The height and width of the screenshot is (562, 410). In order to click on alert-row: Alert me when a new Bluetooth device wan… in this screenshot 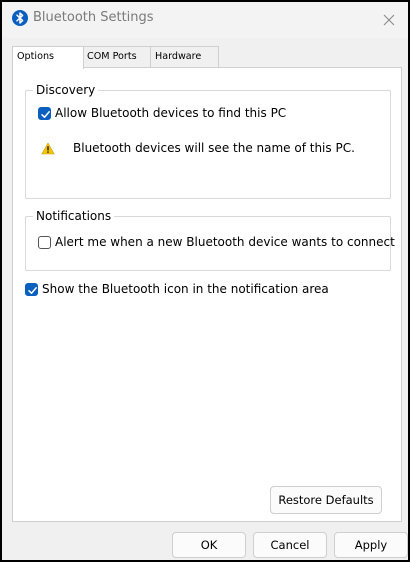, I will do `click(216, 242)`.